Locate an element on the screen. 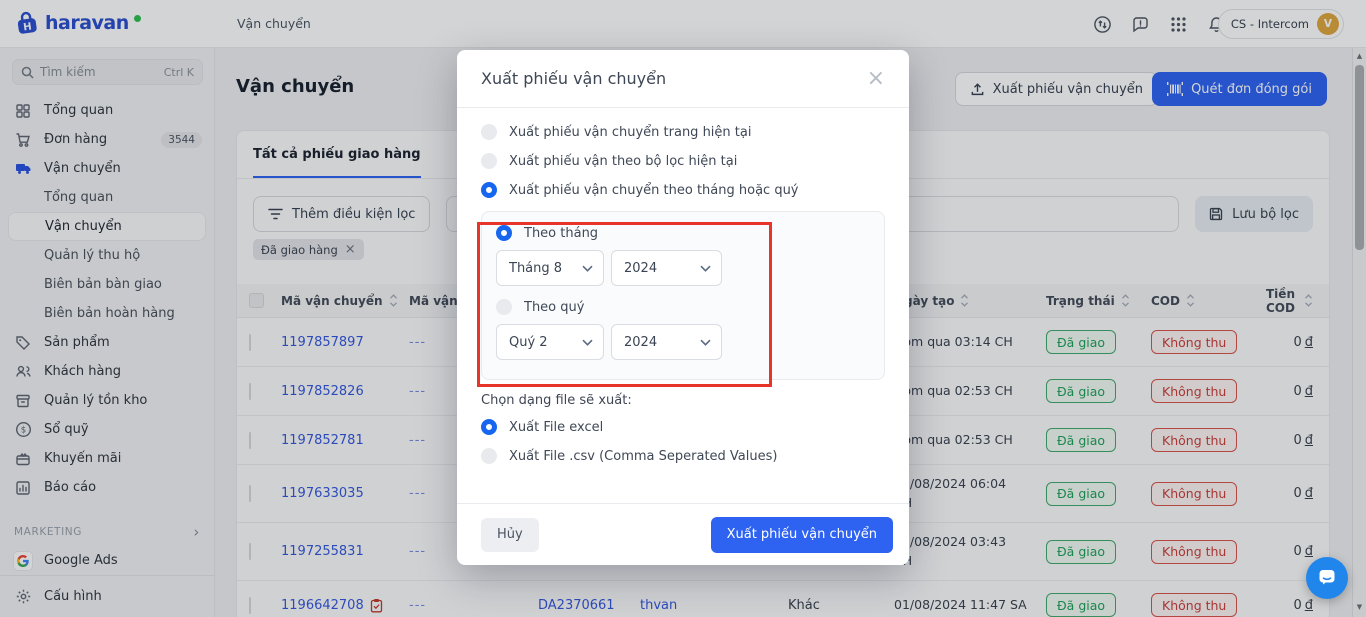  chat-bubble-icon is located at coordinates (1327, 578).